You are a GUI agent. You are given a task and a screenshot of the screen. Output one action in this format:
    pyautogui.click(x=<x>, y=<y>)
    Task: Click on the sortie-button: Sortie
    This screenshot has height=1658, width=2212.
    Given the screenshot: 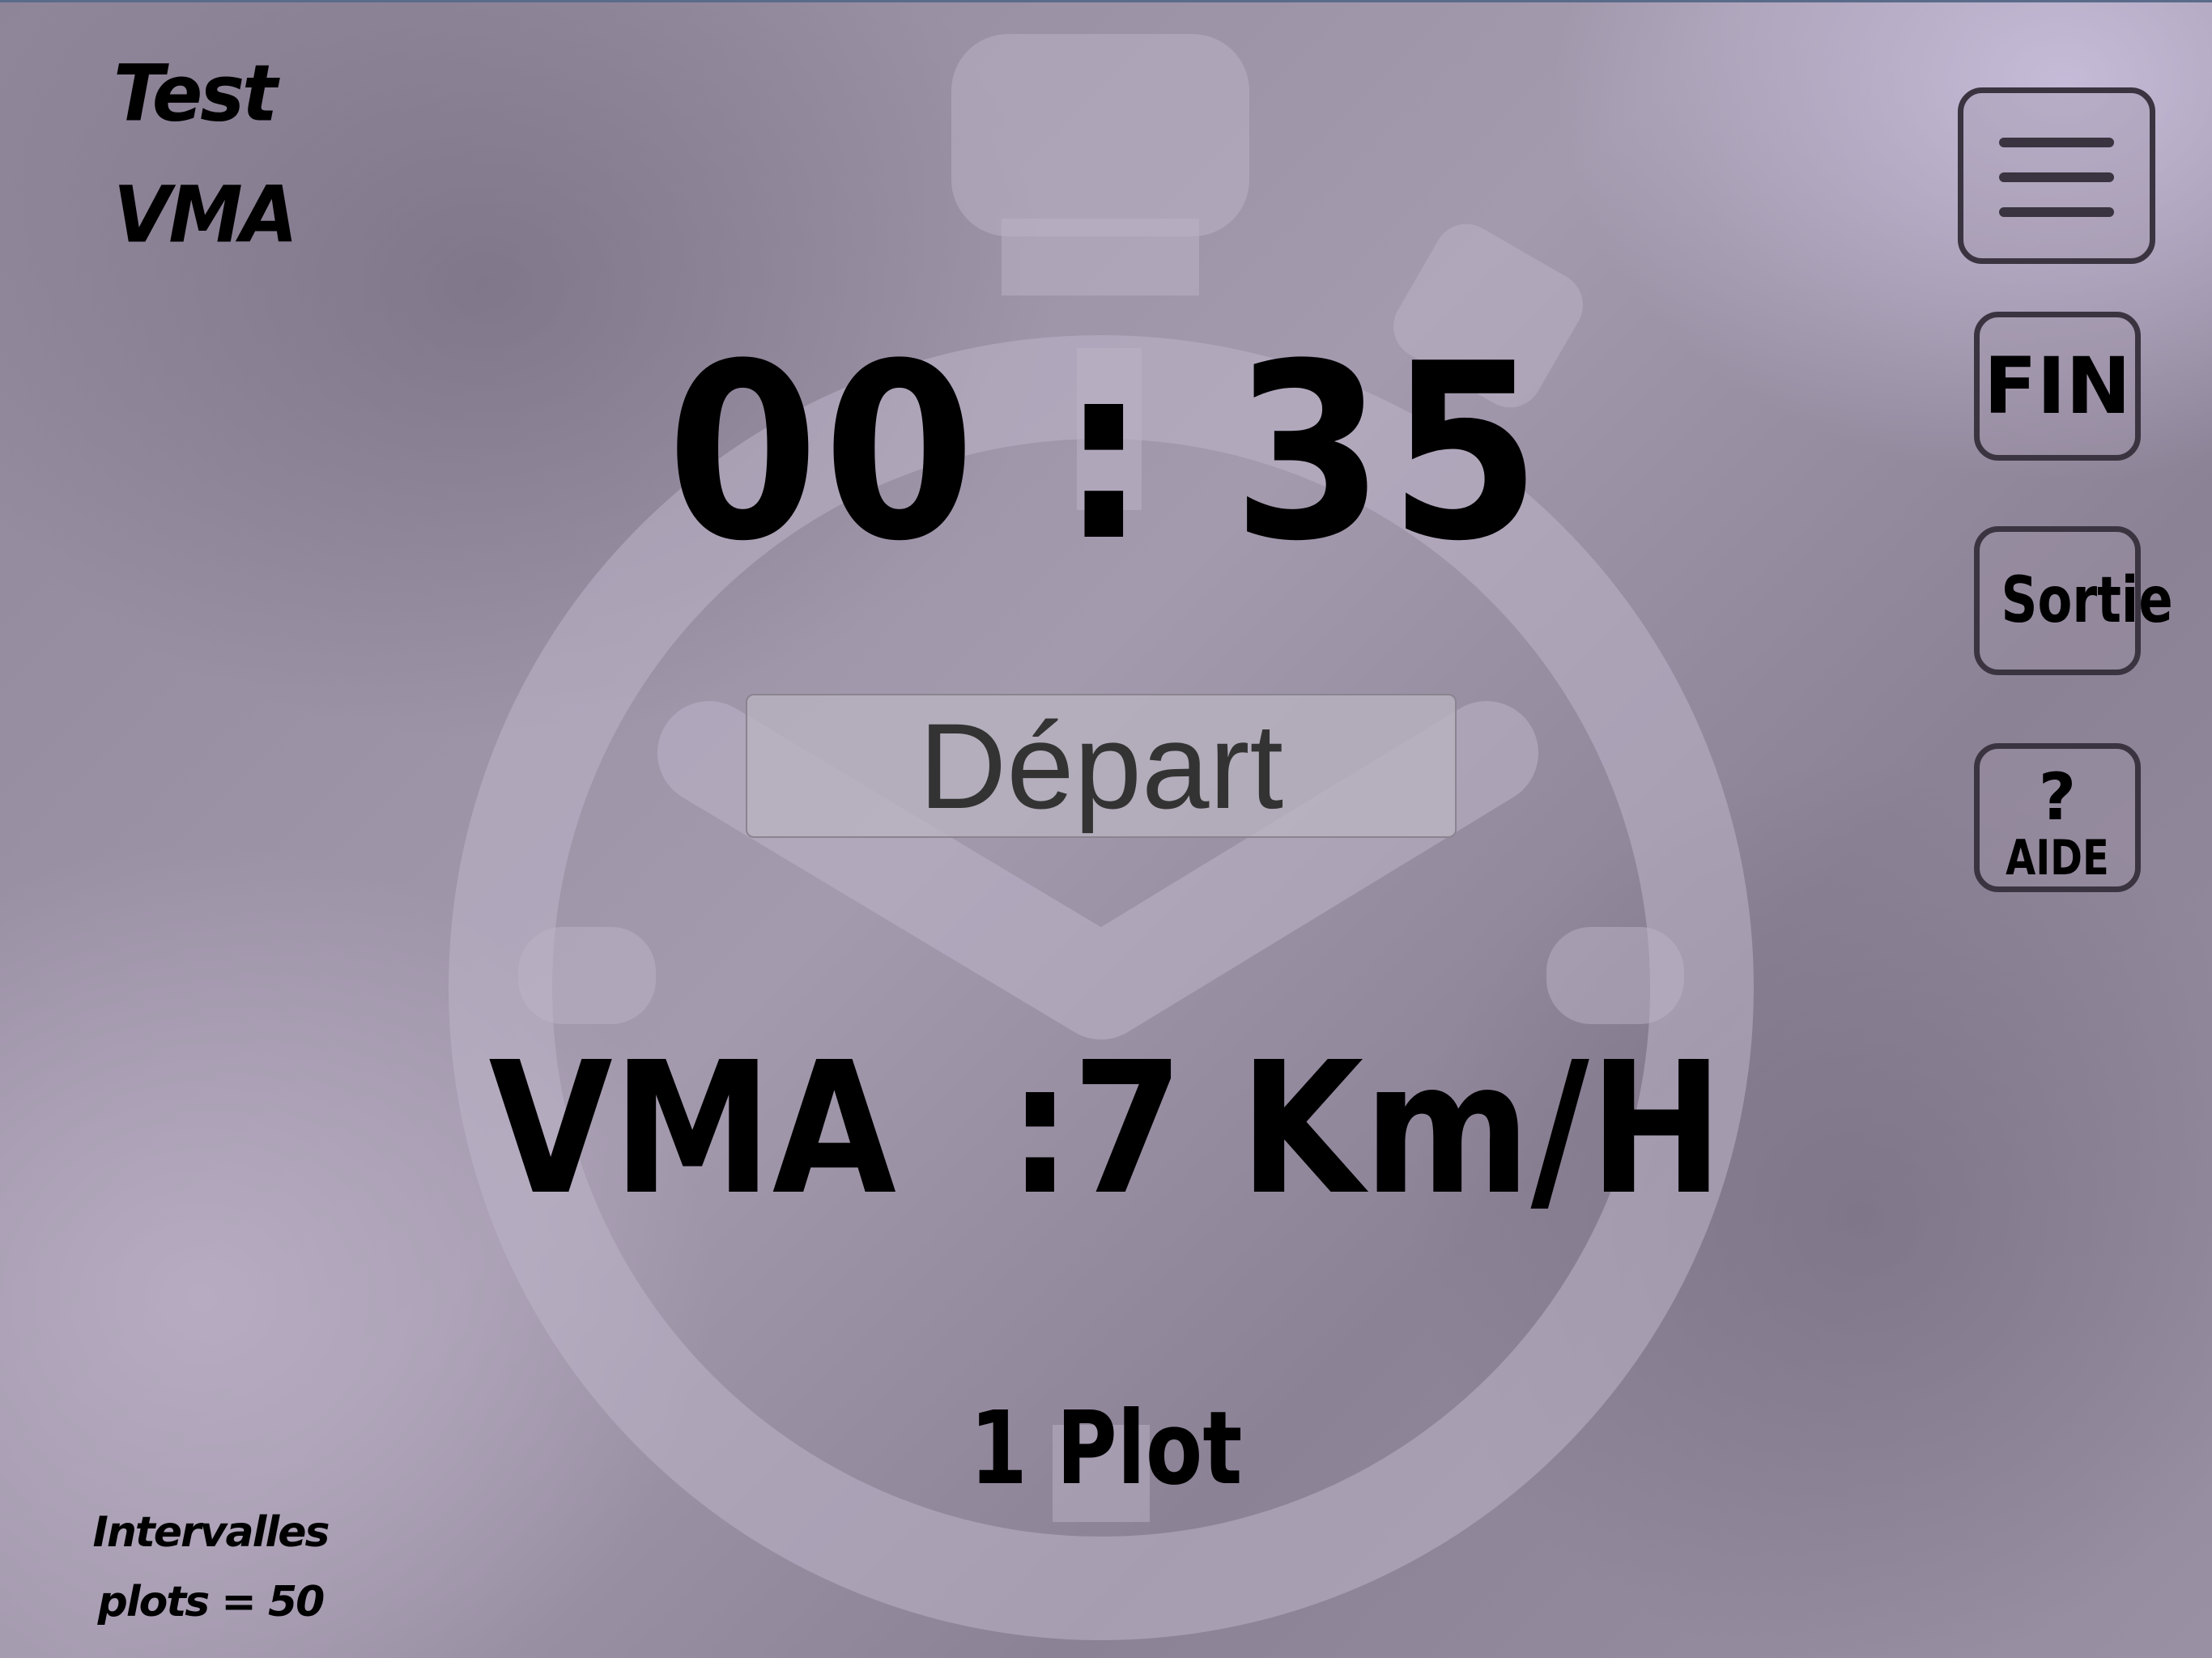 What is the action you would take?
    pyautogui.click(x=2073, y=600)
    